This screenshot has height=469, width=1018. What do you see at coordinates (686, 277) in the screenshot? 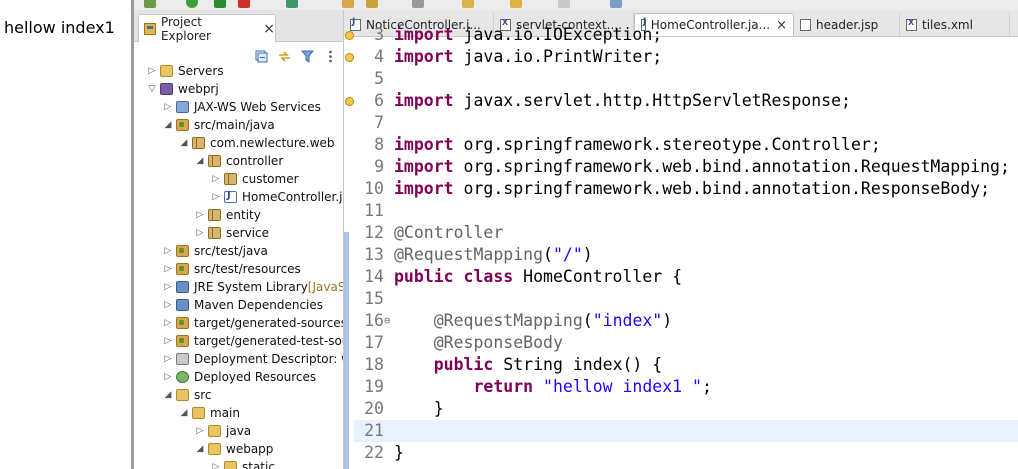
I see `code-line: 14 public class HomeController {` at bounding box center [686, 277].